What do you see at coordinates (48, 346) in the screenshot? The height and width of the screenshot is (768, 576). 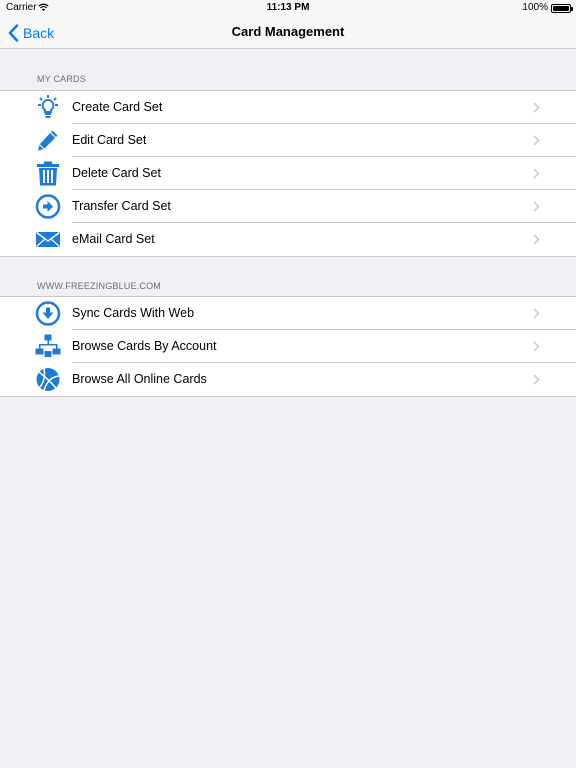 I see `hierarchy-icon` at bounding box center [48, 346].